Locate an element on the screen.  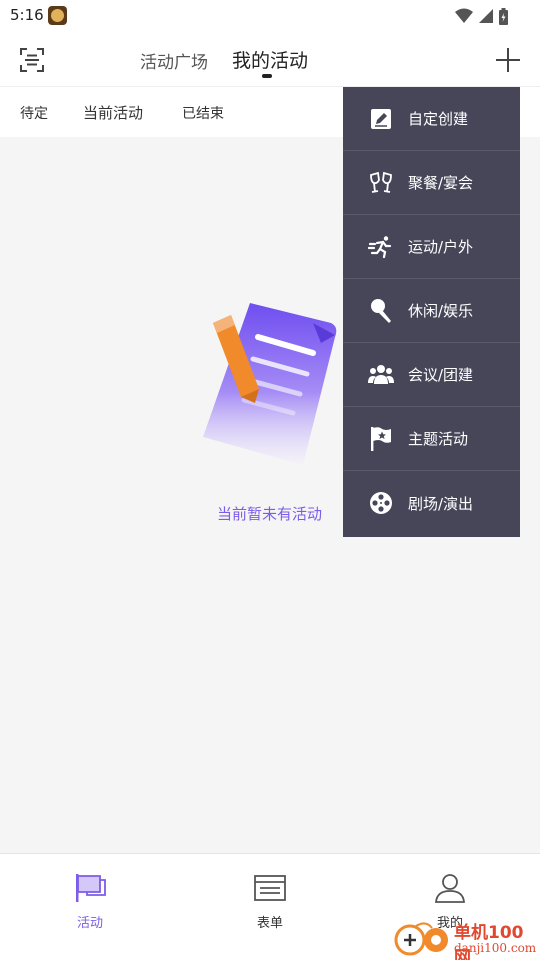
watermark-url: danji100.com is located at coordinates (495, 948).